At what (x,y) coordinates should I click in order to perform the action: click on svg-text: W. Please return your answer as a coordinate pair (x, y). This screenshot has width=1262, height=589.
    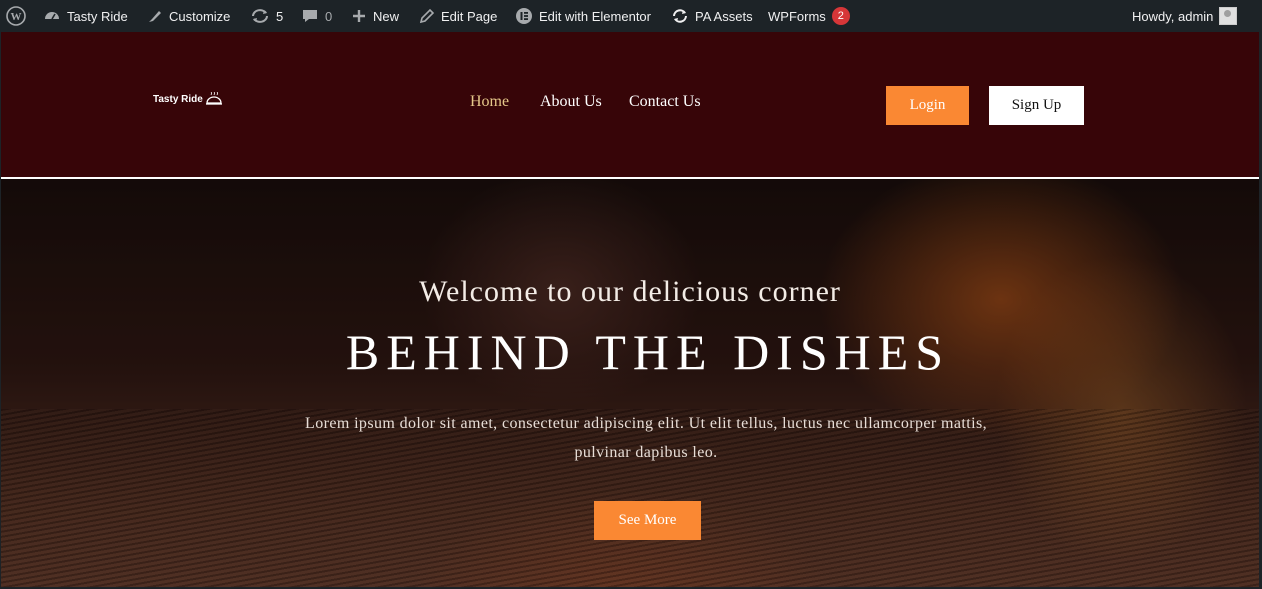
    Looking at the image, I should click on (16, 17).